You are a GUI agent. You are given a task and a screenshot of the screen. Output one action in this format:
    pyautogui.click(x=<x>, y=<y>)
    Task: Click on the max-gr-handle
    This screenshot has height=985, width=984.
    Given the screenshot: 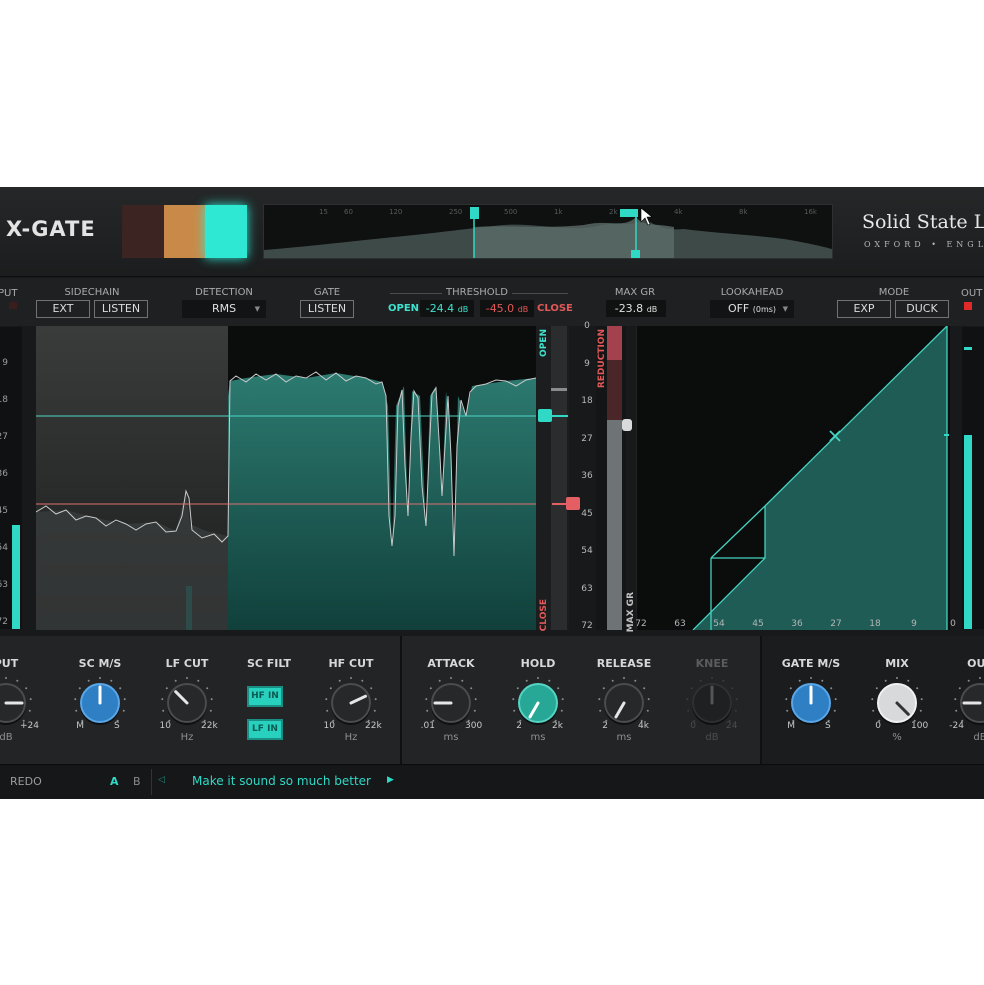 What is the action you would take?
    pyautogui.click(x=627, y=425)
    